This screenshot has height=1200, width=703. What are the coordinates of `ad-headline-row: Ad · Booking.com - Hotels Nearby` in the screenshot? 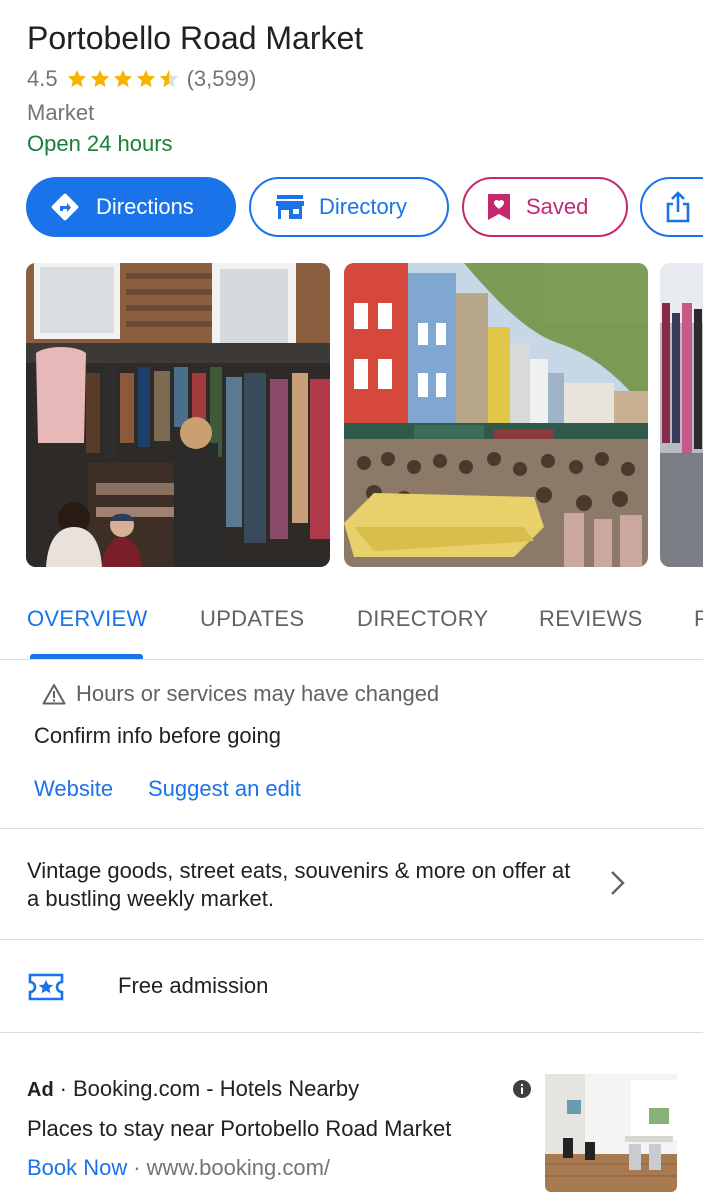 It's located at (193, 1089).